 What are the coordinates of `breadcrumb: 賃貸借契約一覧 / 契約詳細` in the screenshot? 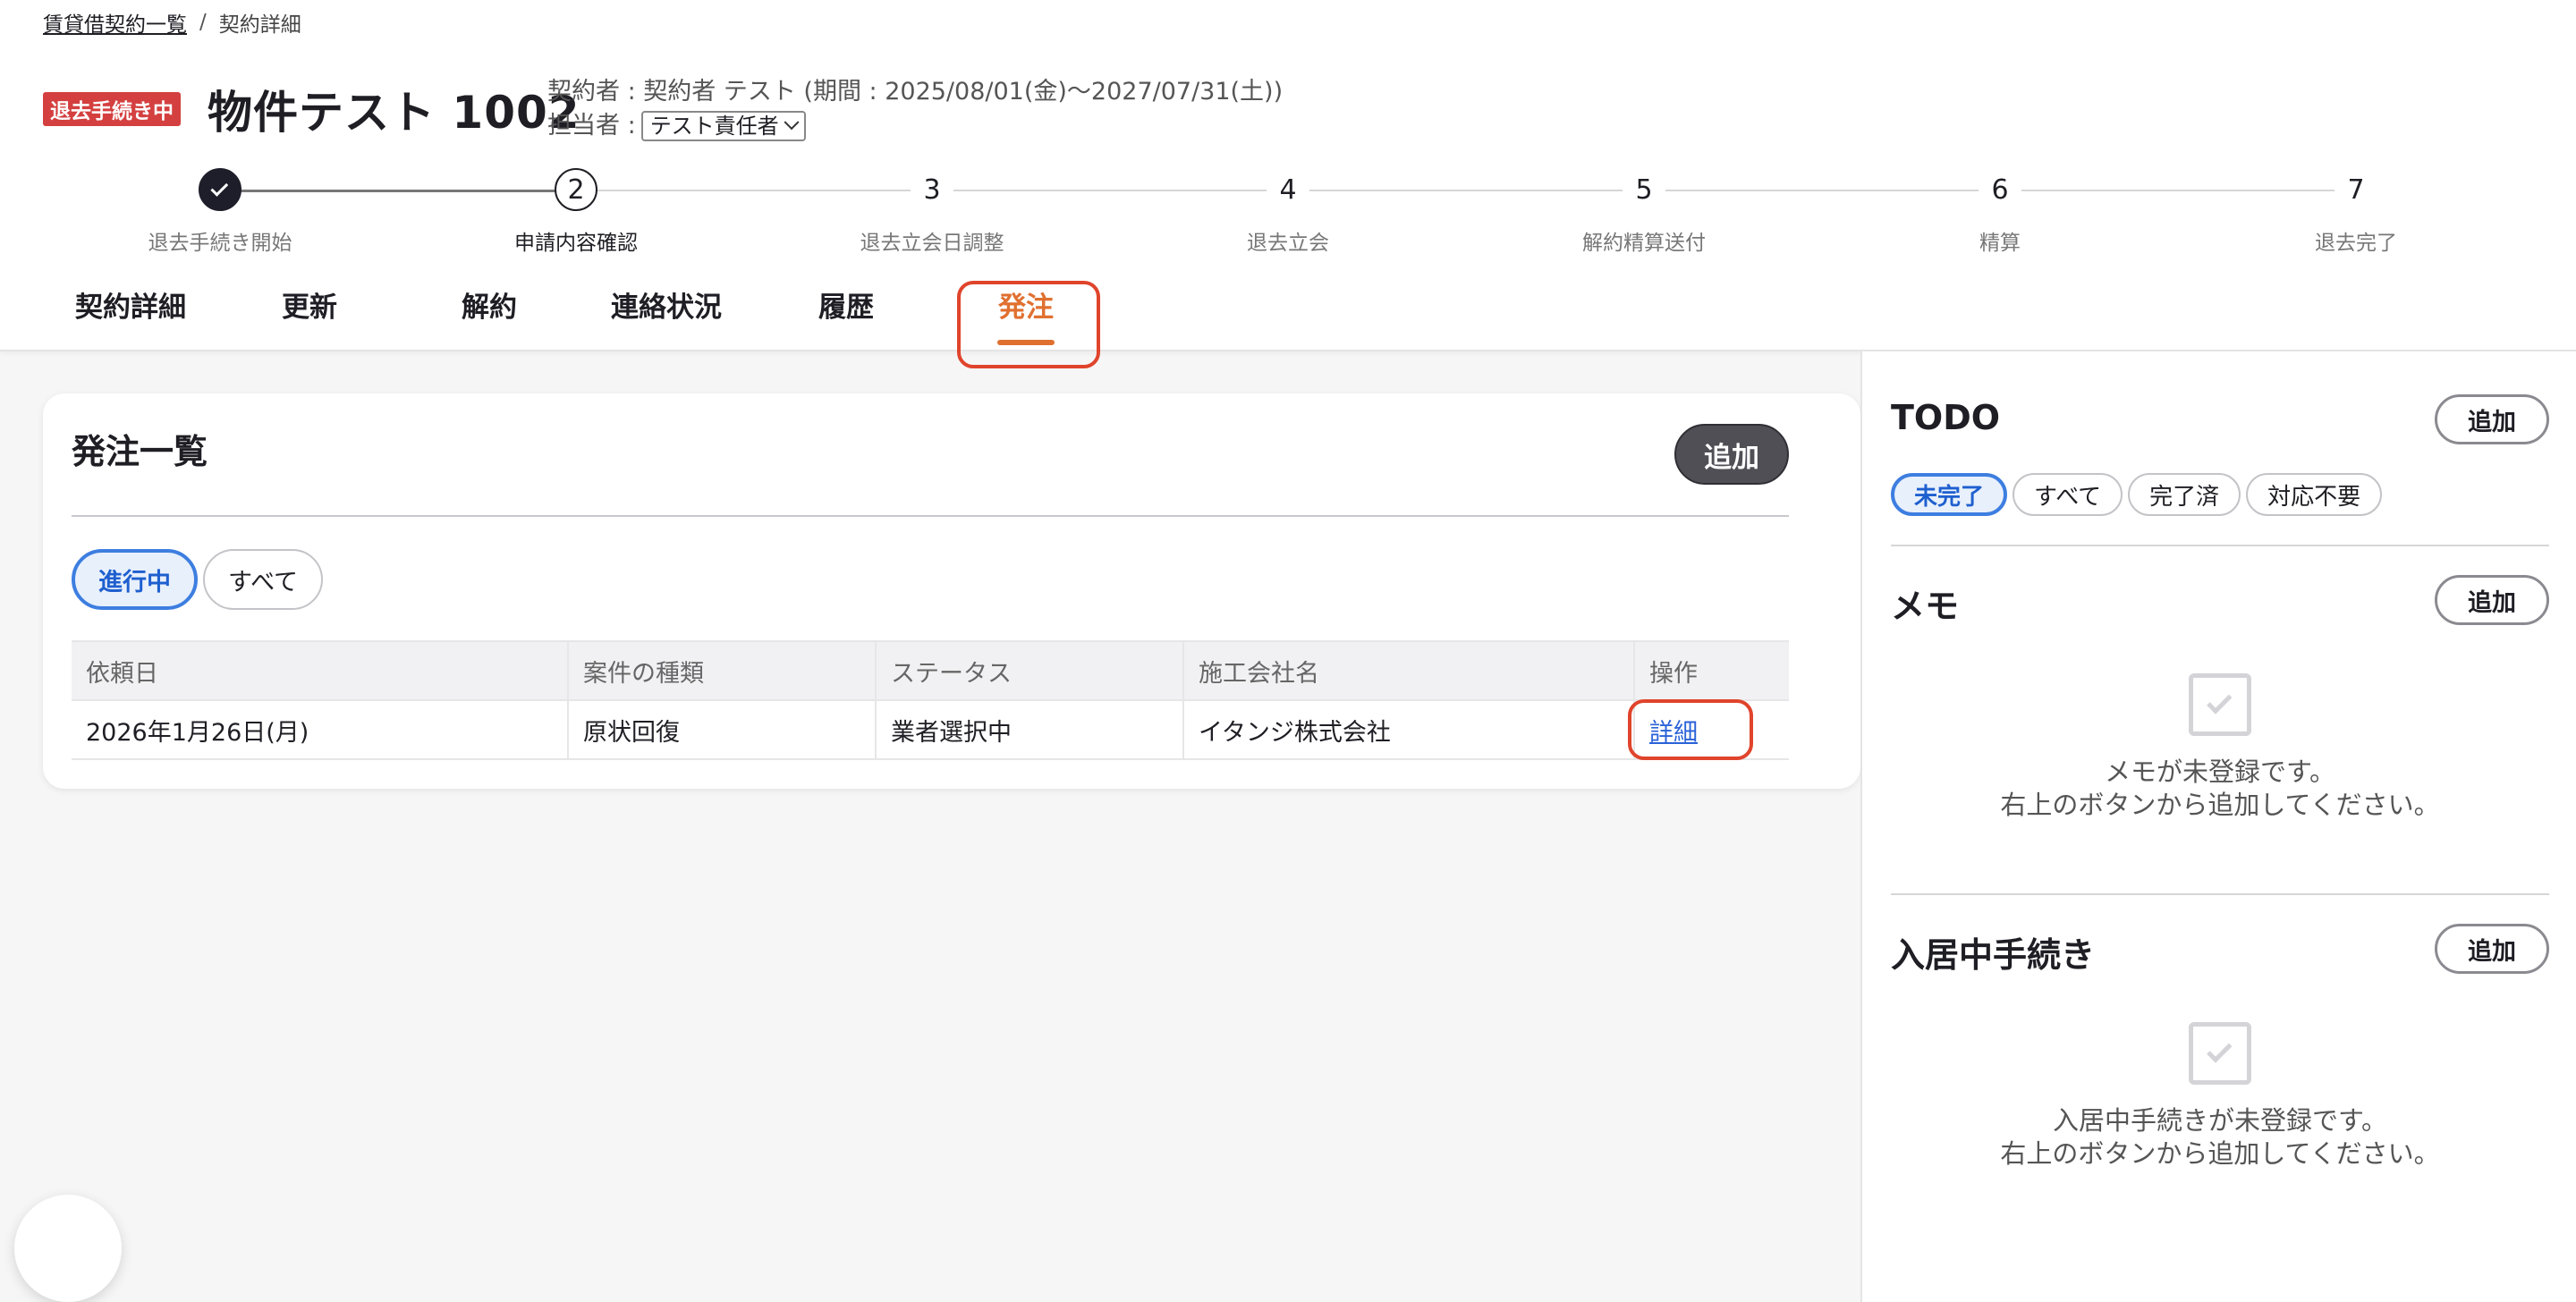 It's located at (172, 22).